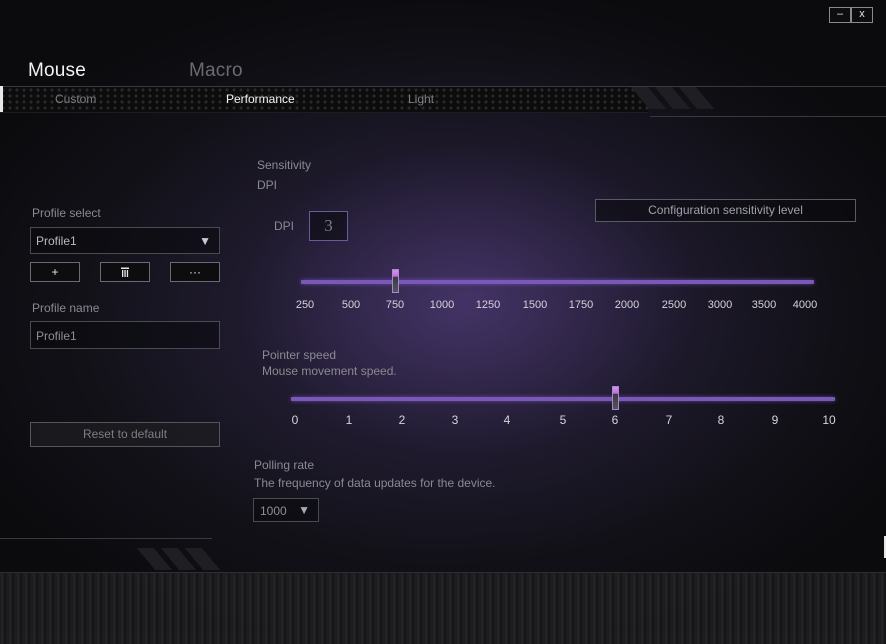 The width and height of the screenshot is (886, 644). Describe the element at coordinates (669, 420) in the screenshot. I see `pointer-tick-label: 7` at that location.